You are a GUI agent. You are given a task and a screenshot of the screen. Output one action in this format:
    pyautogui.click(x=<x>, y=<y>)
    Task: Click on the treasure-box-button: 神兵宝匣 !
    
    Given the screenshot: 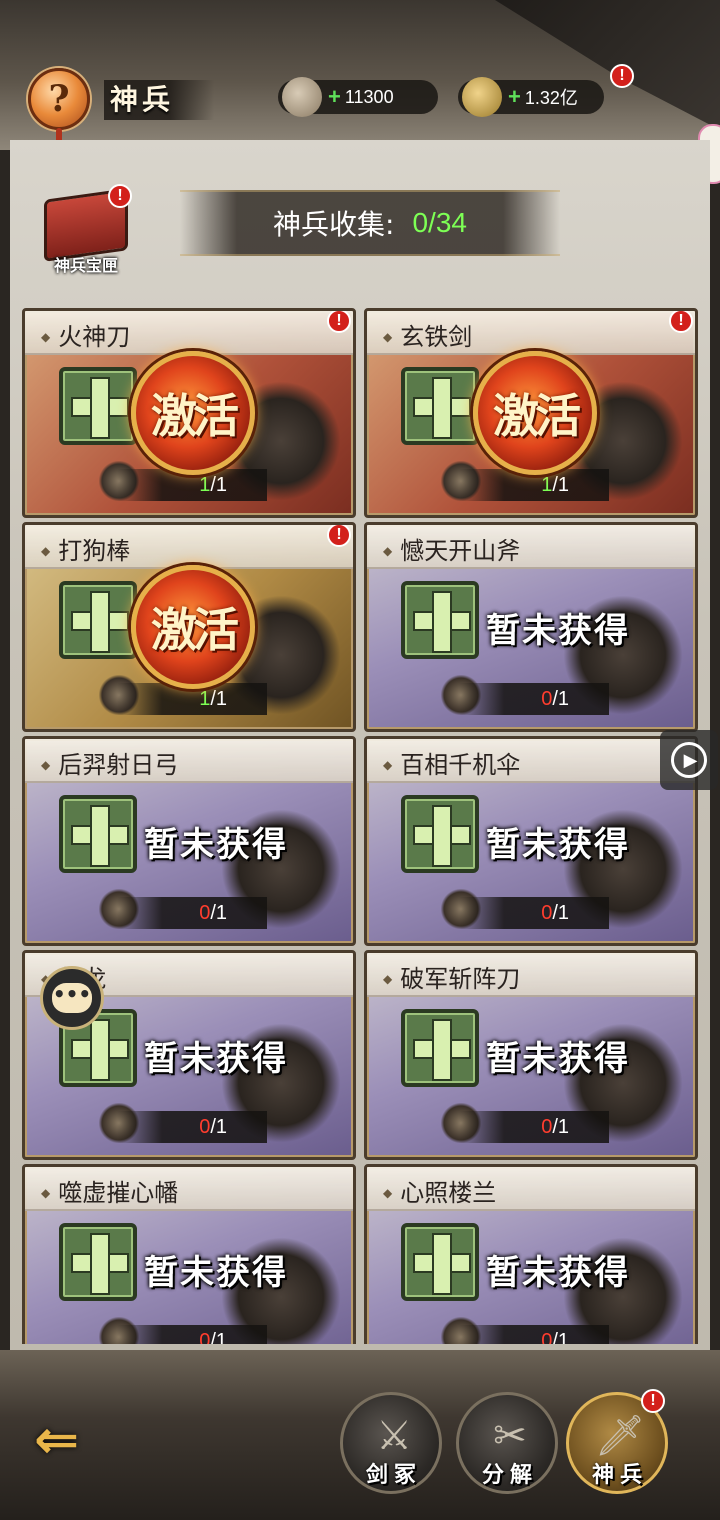 What is the action you would take?
    pyautogui.click(x=86, y=233)
    